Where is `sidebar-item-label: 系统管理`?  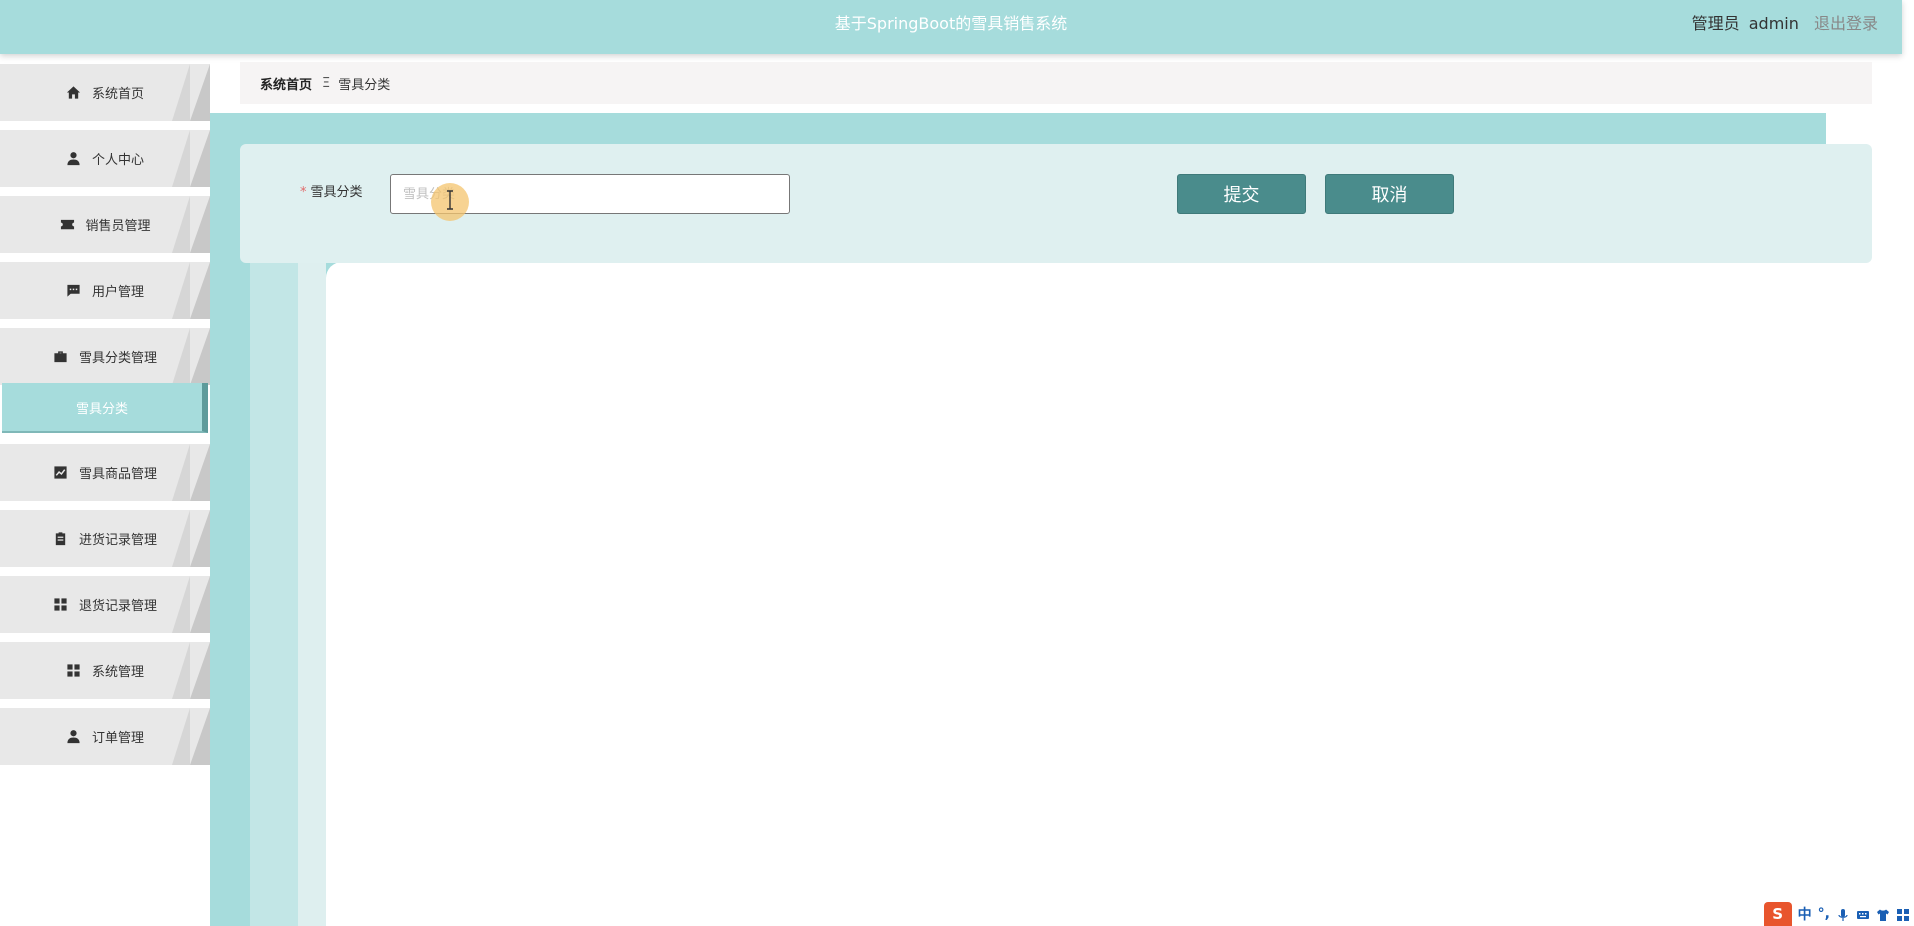 sidebar-item-label: 系统管理 is located at coordinates (117, 672).